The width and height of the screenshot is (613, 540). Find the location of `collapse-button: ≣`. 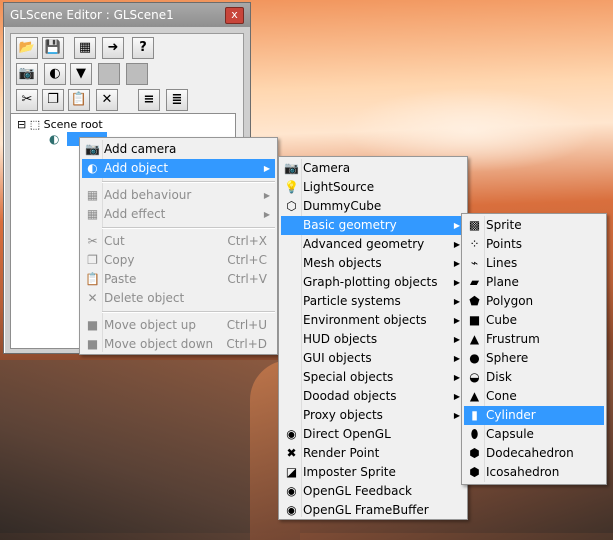

collapse-button: ≣ is located at coordinates (177, 100).